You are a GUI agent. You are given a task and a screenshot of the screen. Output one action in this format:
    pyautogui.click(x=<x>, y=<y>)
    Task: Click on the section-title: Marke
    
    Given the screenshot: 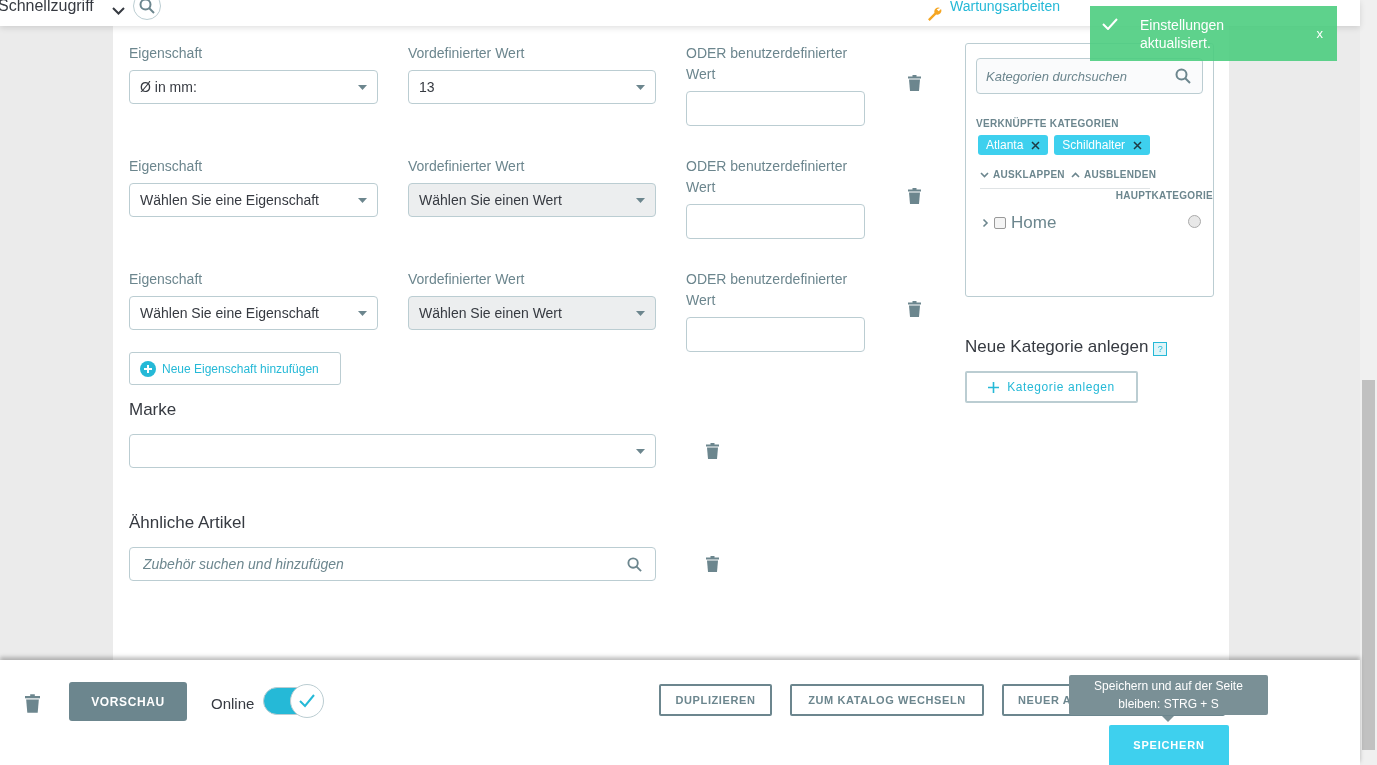 What is the action you would take?
    pyautogui.click(x=153, y=410)
    